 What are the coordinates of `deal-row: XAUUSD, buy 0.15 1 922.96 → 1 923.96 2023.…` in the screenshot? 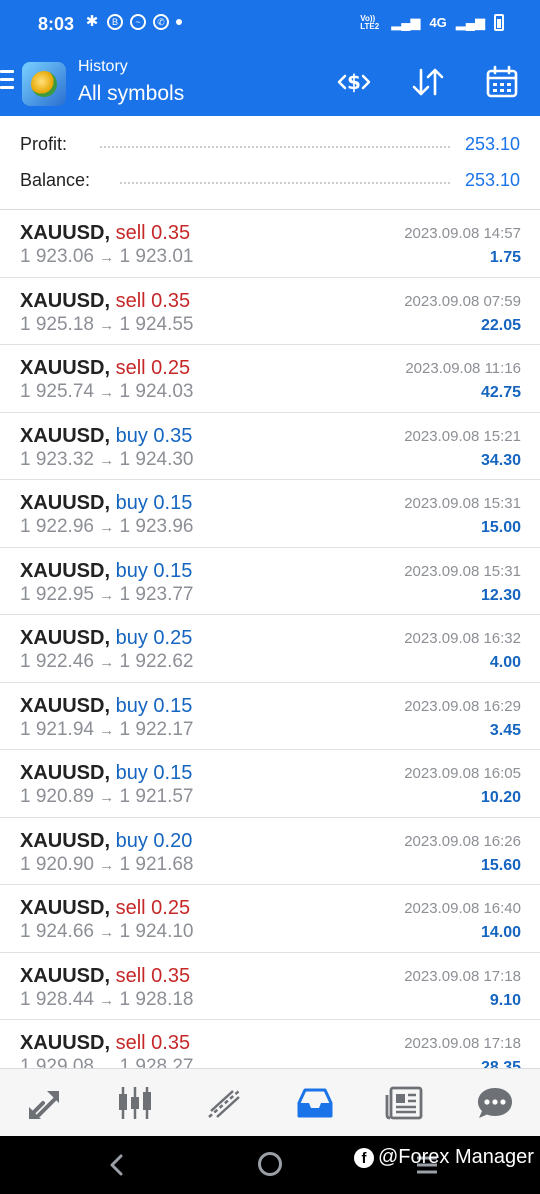 It's located at (270, 514).